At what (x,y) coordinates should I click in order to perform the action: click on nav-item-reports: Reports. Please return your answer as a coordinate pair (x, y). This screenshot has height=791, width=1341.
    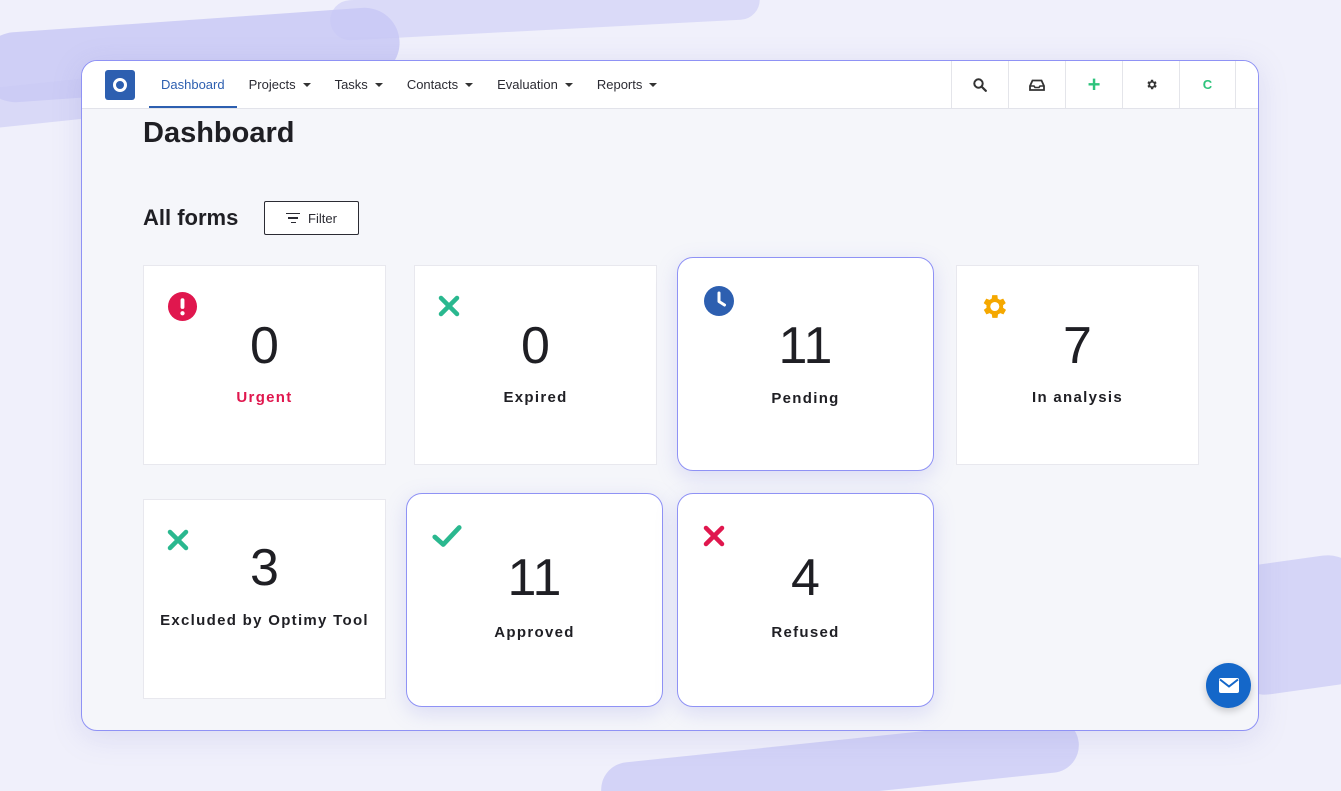
    Looking at the image, I should click on (627, 84).